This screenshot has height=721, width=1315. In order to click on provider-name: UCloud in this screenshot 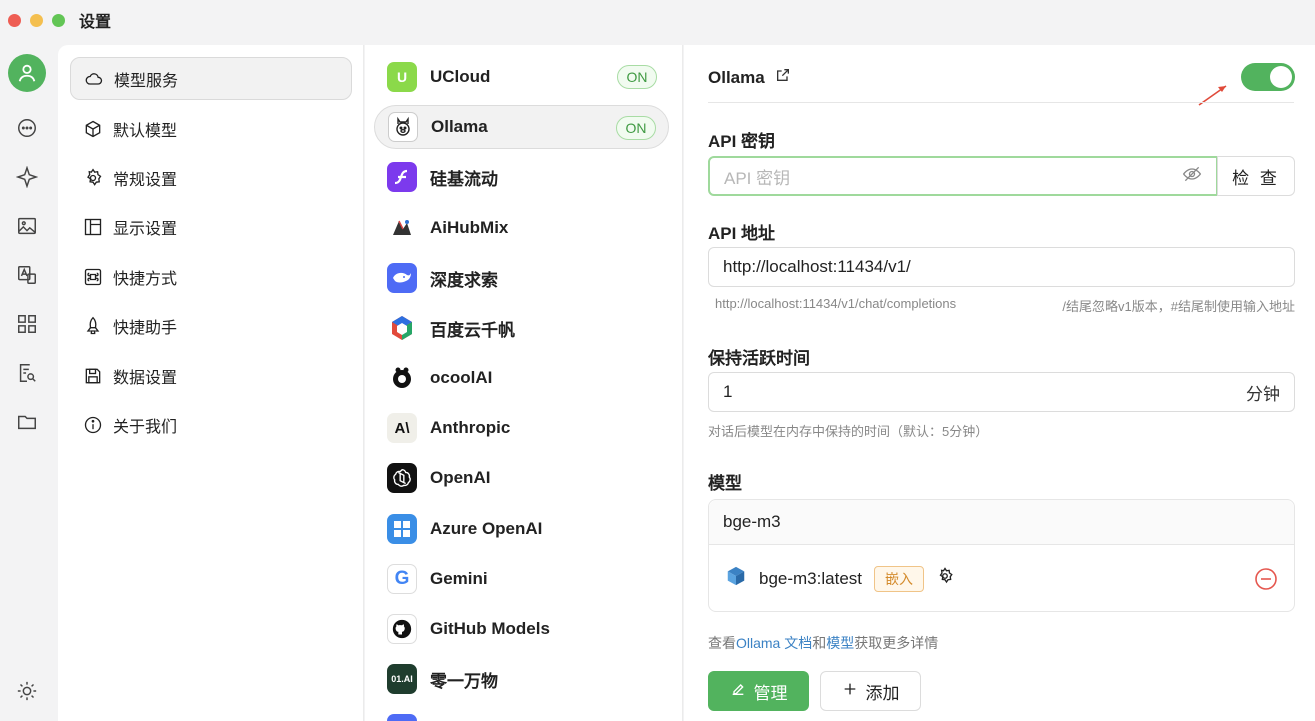, I will do `click(460, 76)`.